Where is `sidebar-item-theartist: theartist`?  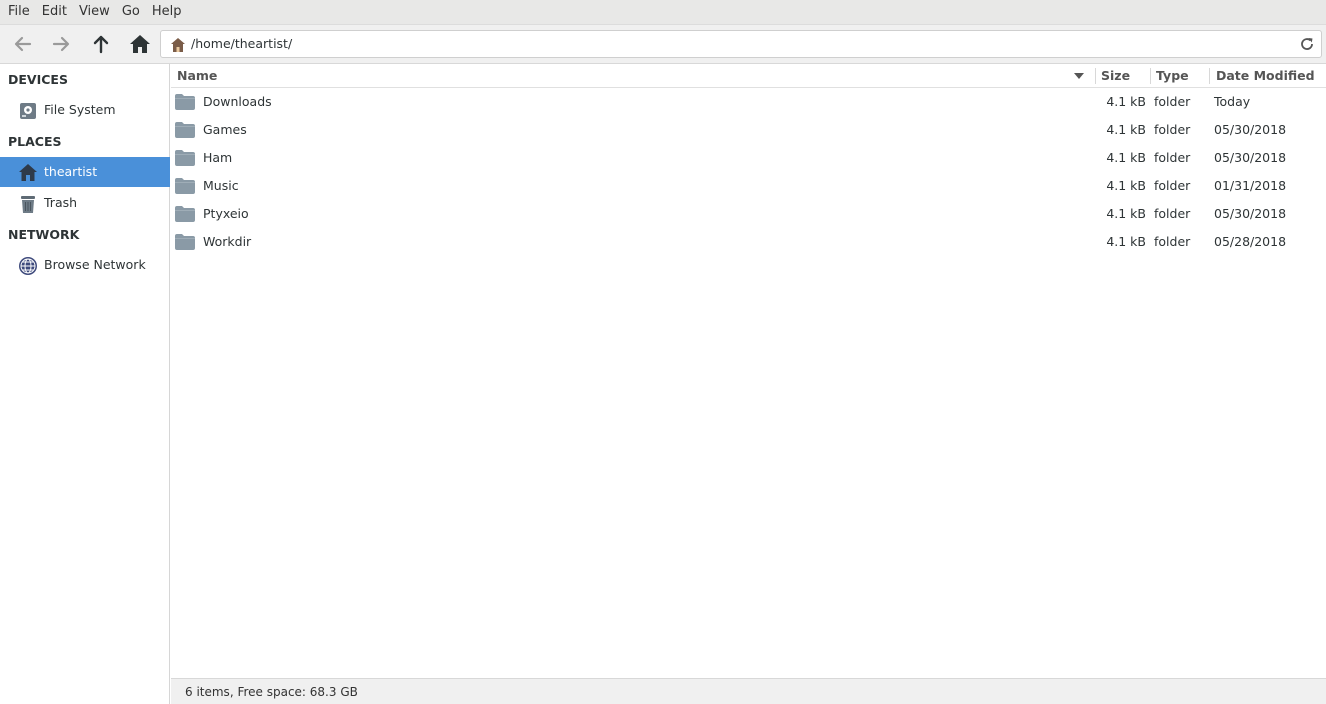 sidebar-item-theartist: theartist is located at coordinates (85, 172).